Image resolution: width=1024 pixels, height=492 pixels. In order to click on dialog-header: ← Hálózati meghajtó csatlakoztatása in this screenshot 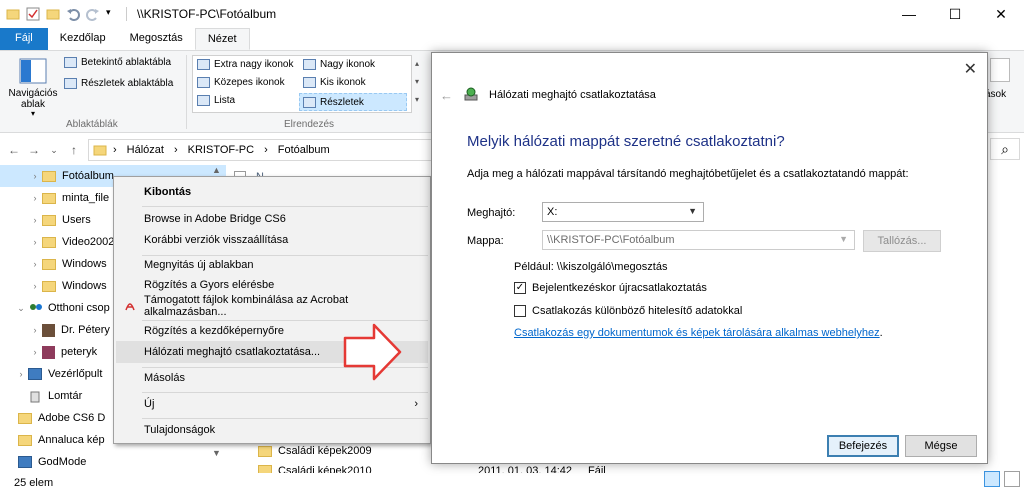, I will do `click(548, 95)`.